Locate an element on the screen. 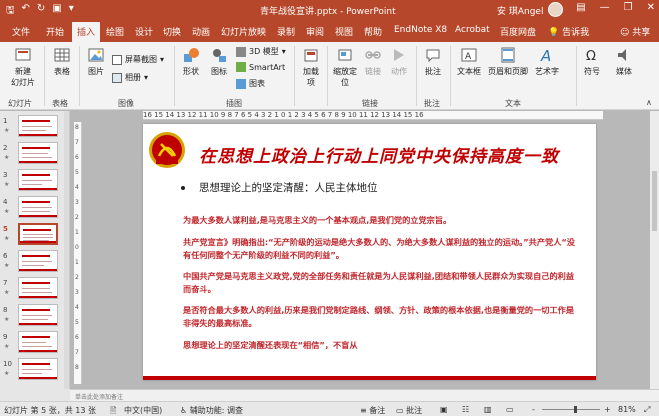 This screenshot has height=416, width=659. slide-thumbnail: 1 ★ is located at coordinates (34, 126).